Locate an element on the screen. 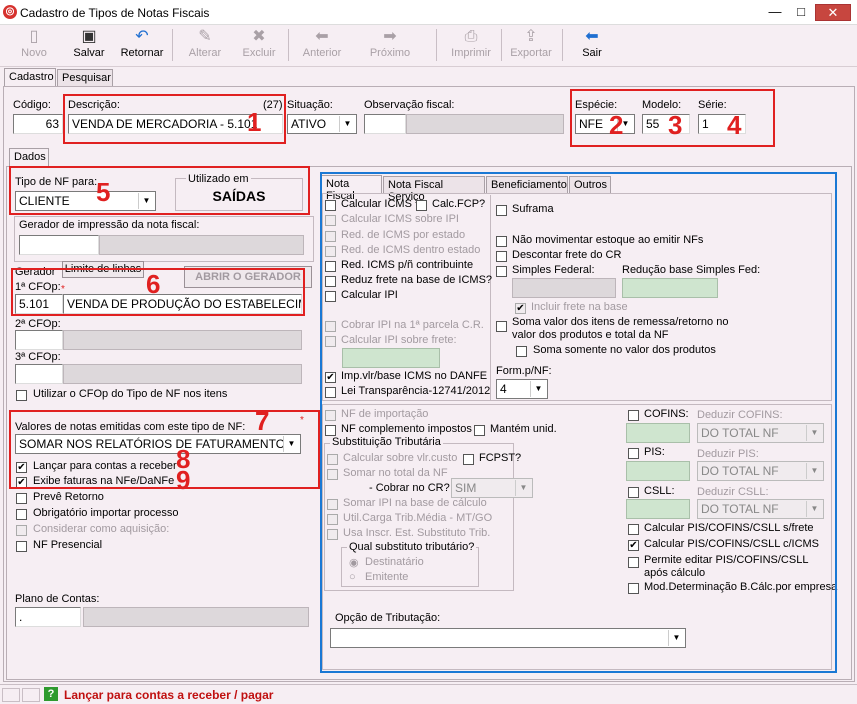 Image resolution: width=857 pixels, height=704 pixels. novo-button: ▯ Novo is located at coordinates (34, 45).